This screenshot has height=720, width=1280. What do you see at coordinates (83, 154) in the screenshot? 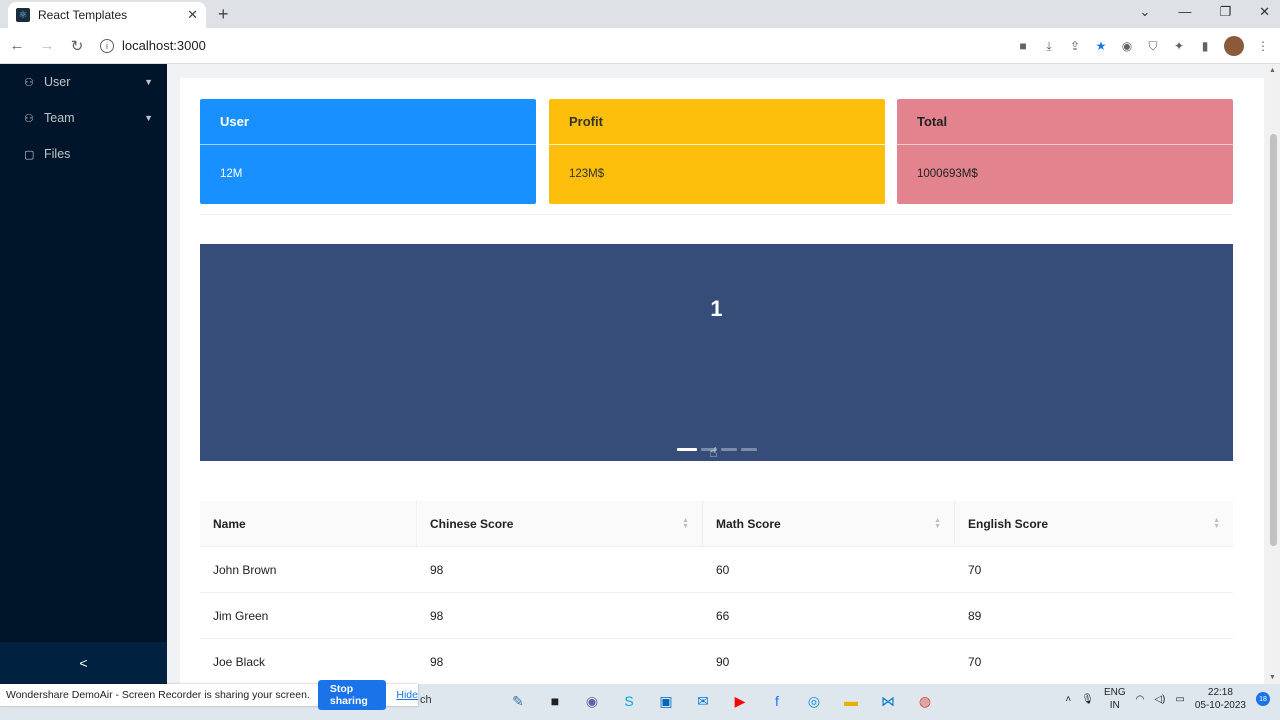
I see `sidebar-item-files: ▢ Files` at bounding box center [83, 154].